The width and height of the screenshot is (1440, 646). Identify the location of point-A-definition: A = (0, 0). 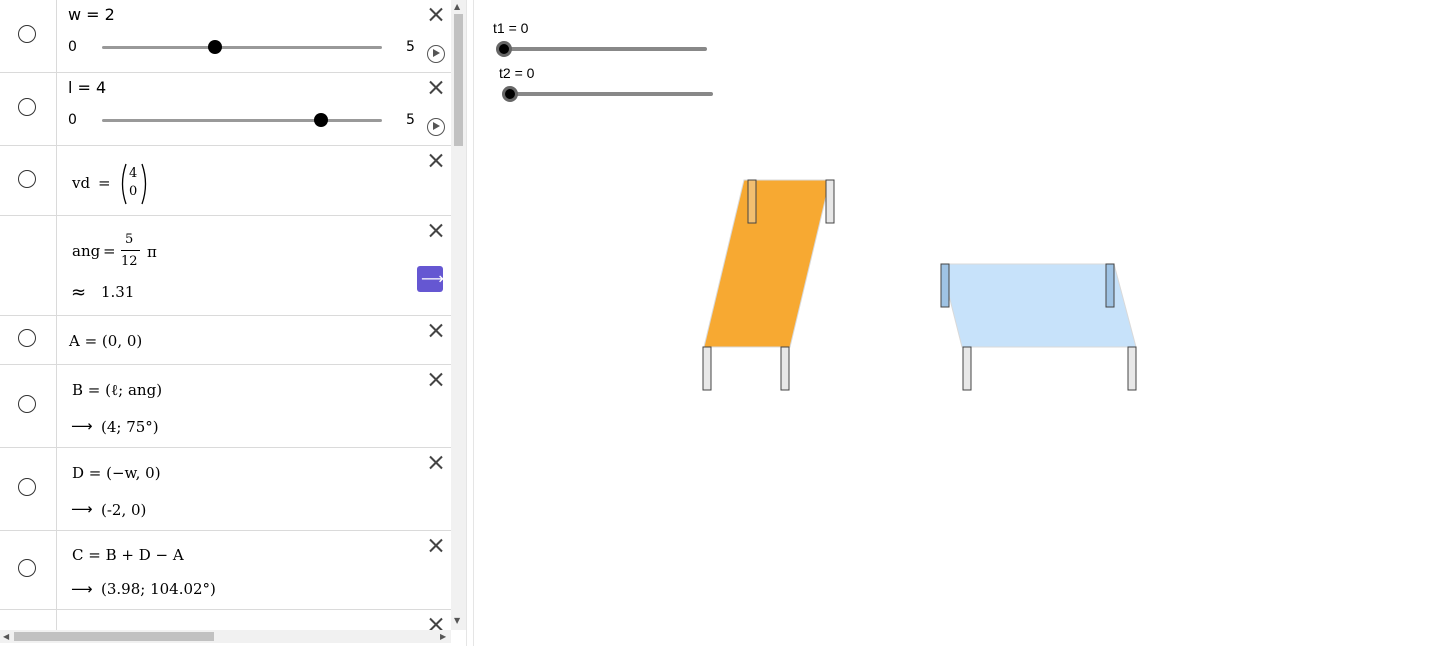
(106, 341).